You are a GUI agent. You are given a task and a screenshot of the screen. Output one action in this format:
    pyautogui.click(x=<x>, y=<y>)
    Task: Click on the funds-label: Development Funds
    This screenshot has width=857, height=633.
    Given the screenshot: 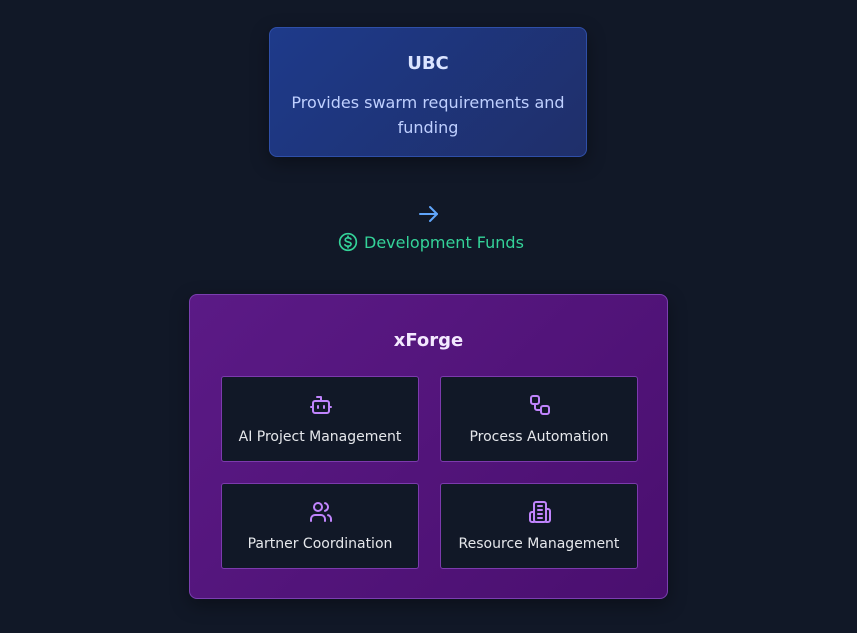 What is the action you would take?
    pyautogui.click(x=444, y=242)
    